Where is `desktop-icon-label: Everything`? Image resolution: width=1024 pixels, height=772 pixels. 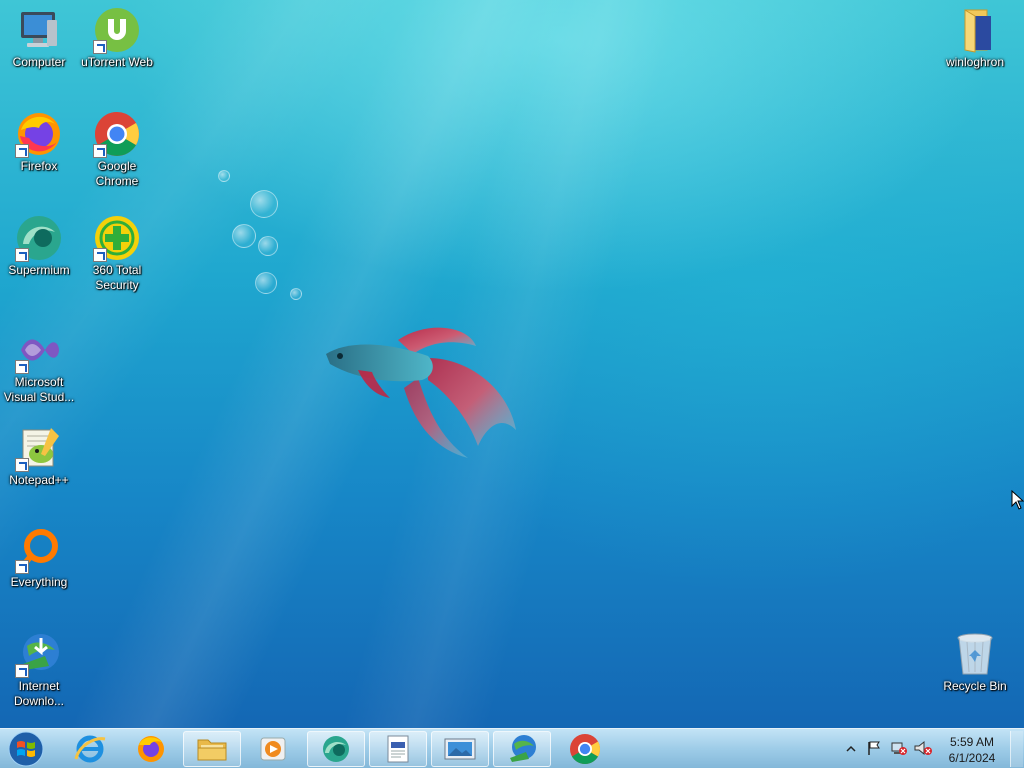 desktop-icon-label: Everything is located at coordinates (39, 582).